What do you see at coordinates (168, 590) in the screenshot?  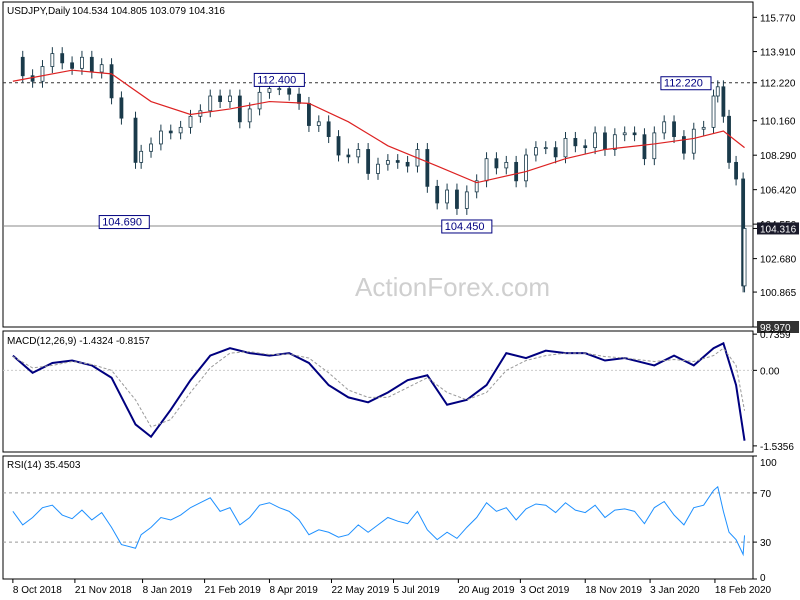 I see `x-axis-label: 8 Jan 2019` at bounding box center [168, 590].